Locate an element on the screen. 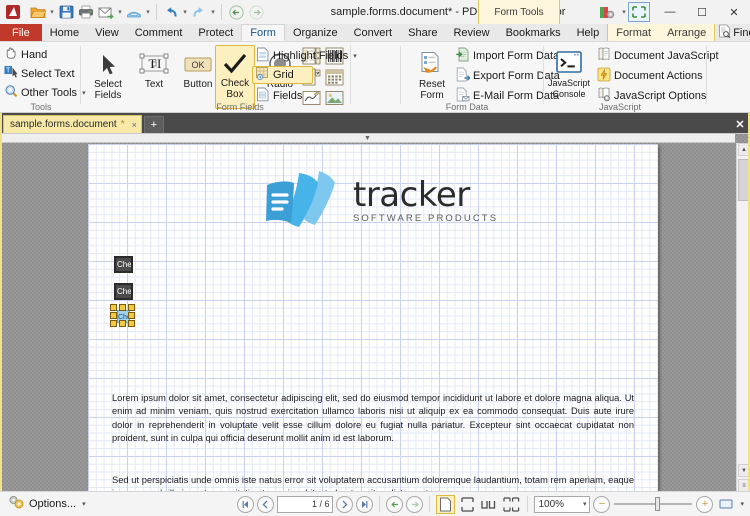 The width and height of the screenshot is (750, 516). zoom-slider-track is located at coordinates (653, 504).